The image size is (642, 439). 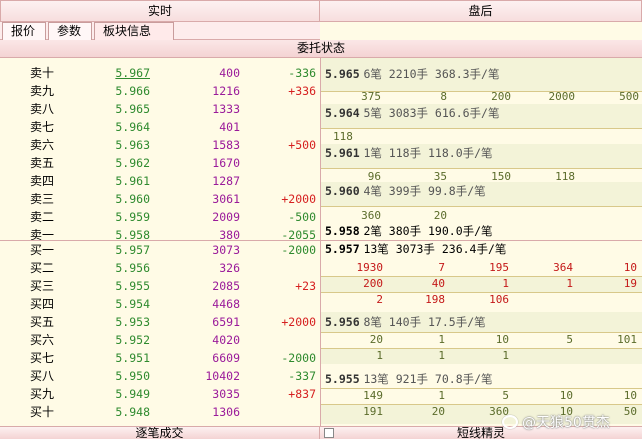 I want to click on level-volume: 2009, so click(x=226, y=217).